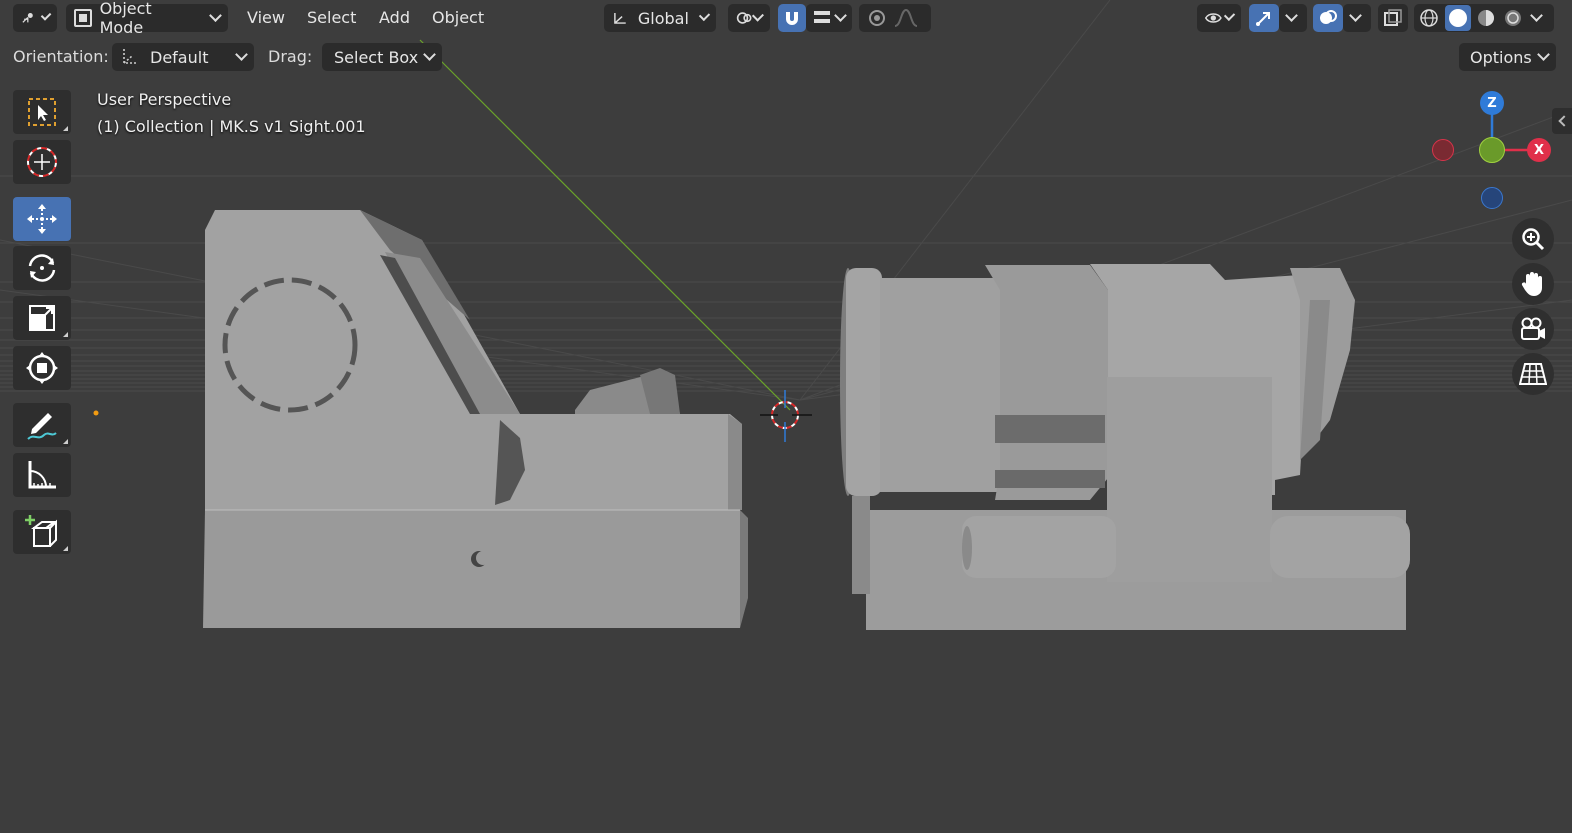 The width and height of the screenshot is (1572, 833). I want to click on pivot-icon, so click(744, 18).